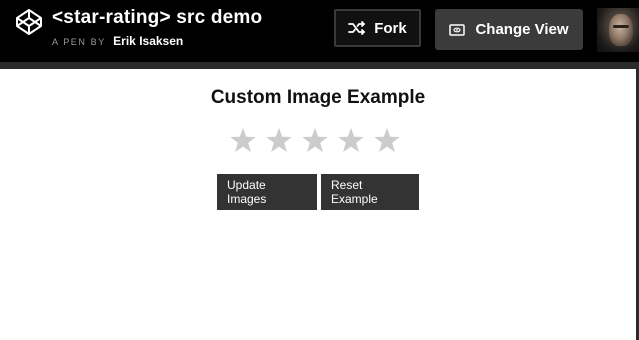  Describe the element at coordinates (390, 28) in the screenshot. I see `fork-label: Fork` at that location.